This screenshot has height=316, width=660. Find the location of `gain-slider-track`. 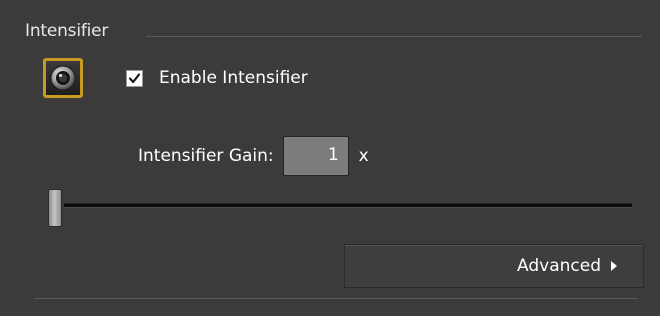

gain-slider-track is located at coordinates (348, 205).